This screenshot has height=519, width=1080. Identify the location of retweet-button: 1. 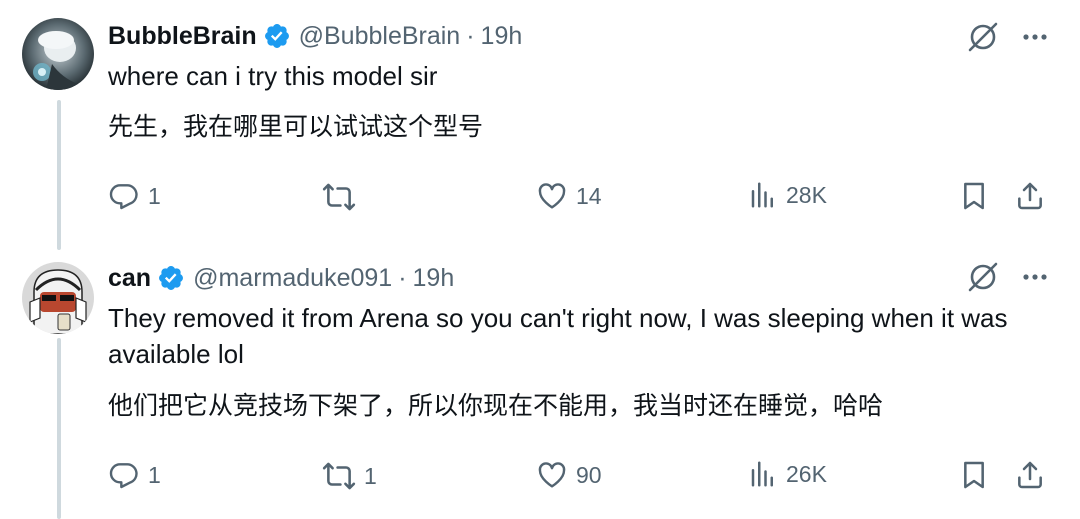
(349, 476).